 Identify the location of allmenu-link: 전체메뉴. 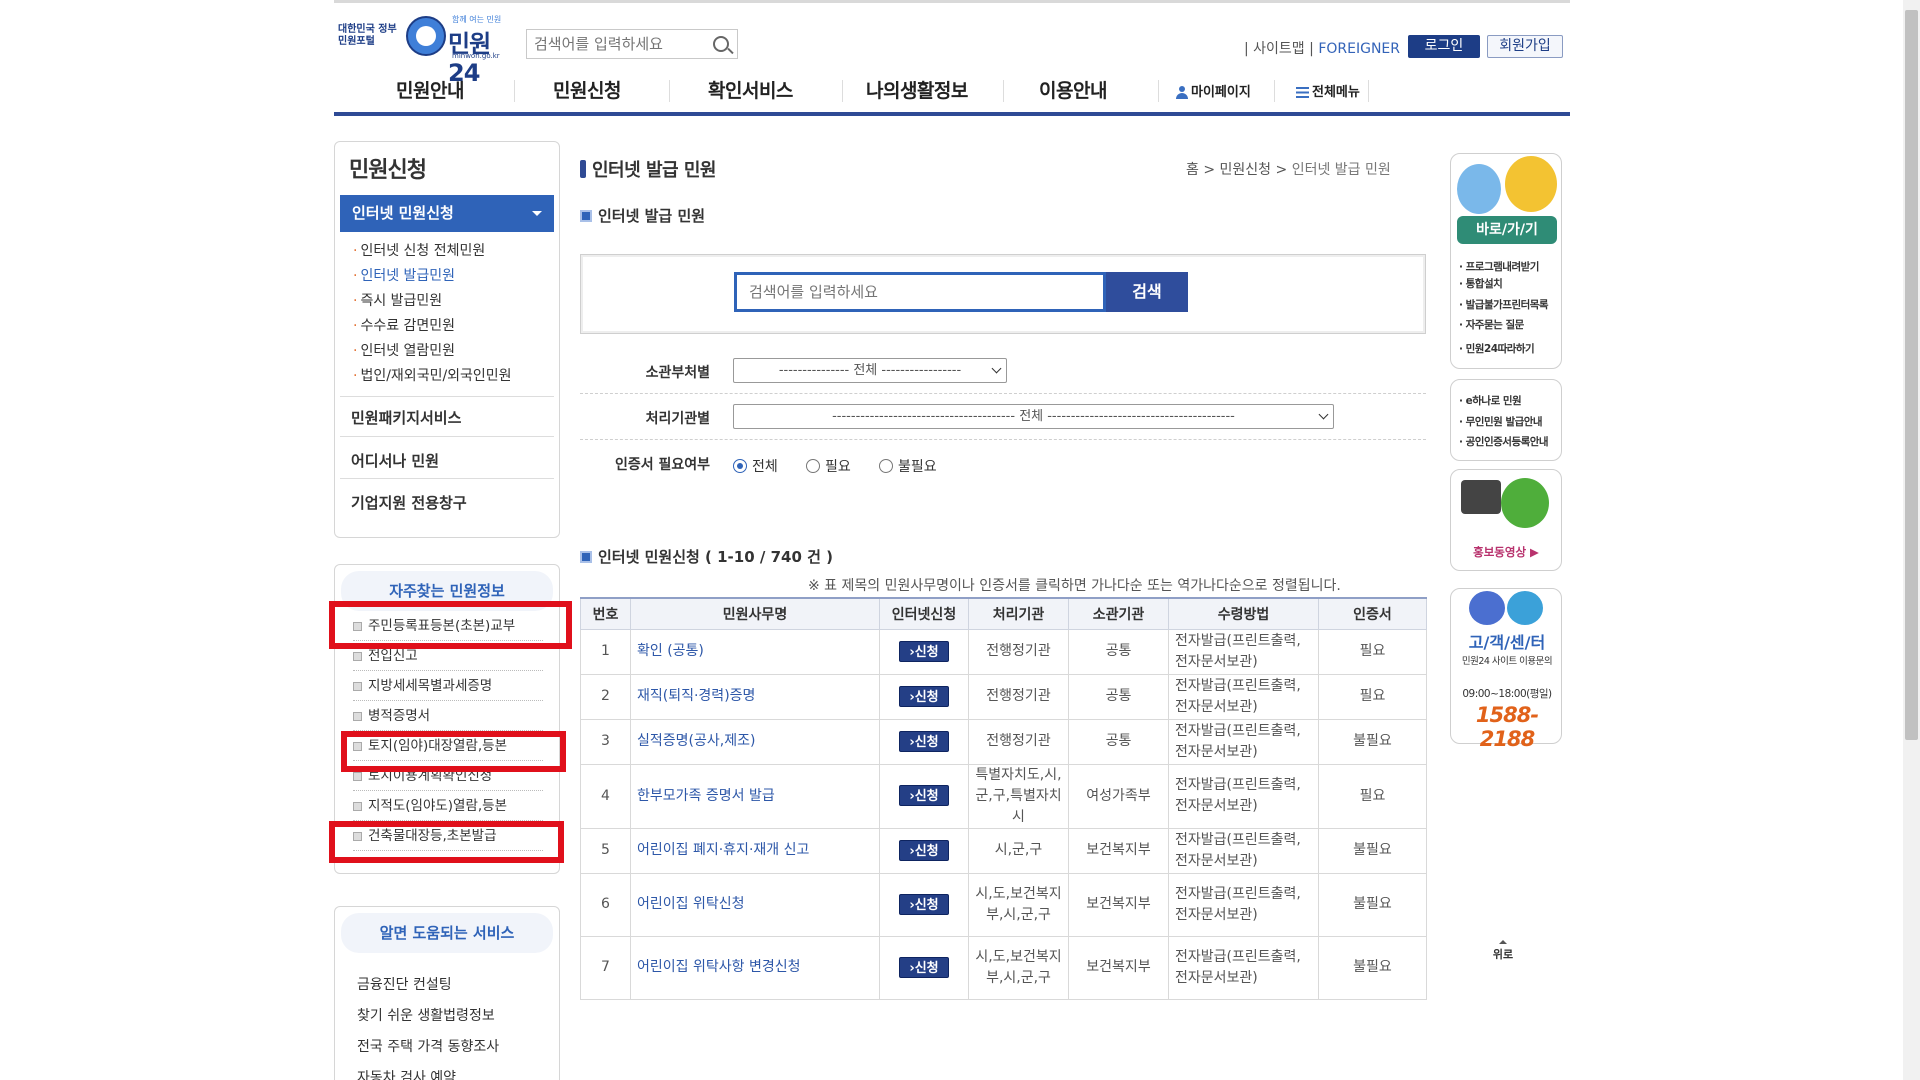
(1328, 90).